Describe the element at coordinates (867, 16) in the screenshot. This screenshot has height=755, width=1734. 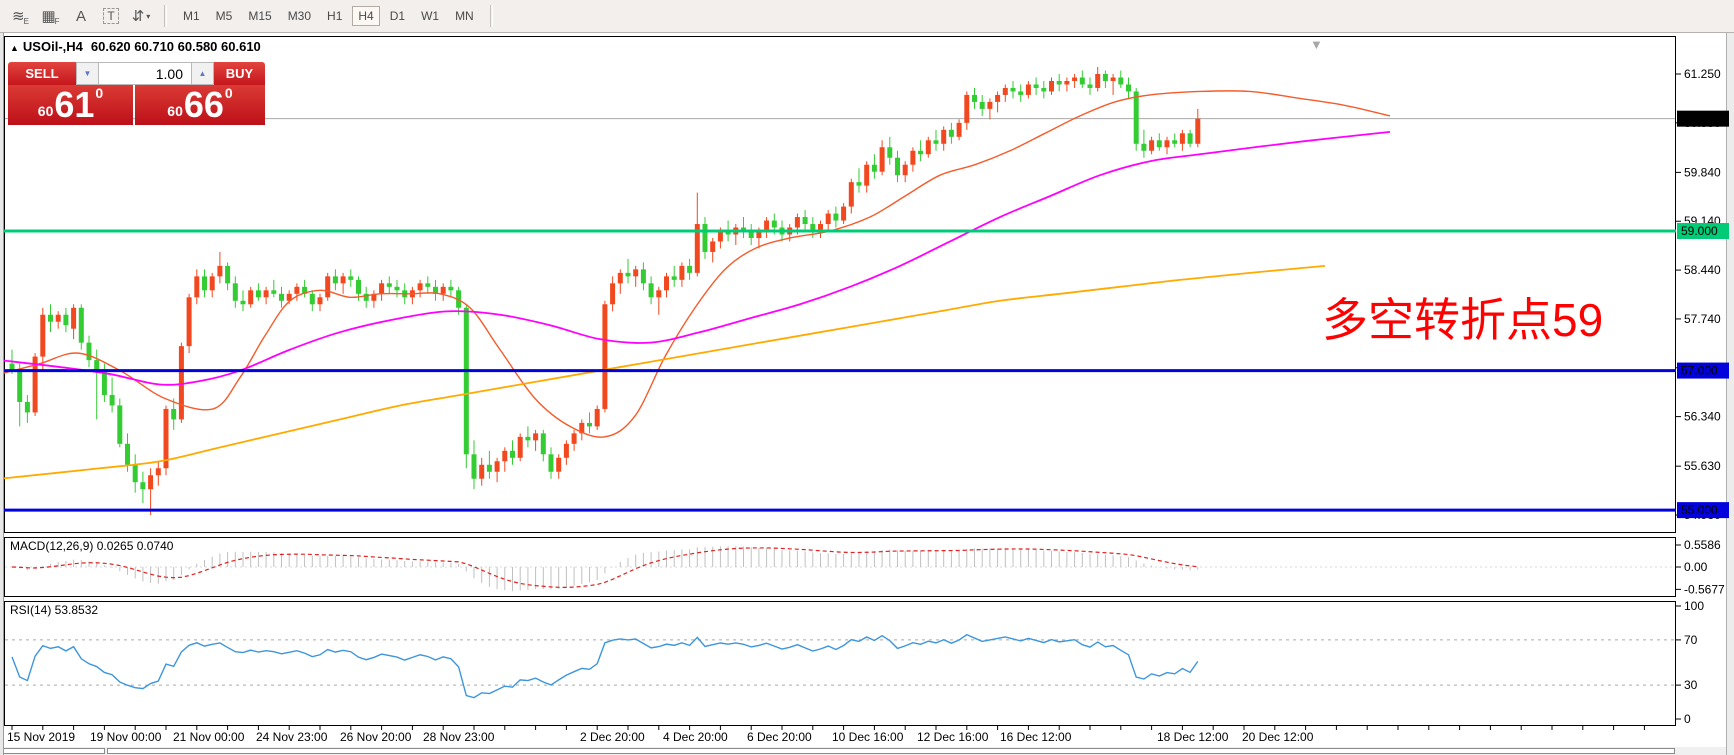
I see `toolbar: ≋ E ▦ F A T ⇵ ▾ M1 M5 M15 M30 H1 H4 D1 W1 MN` at that location.